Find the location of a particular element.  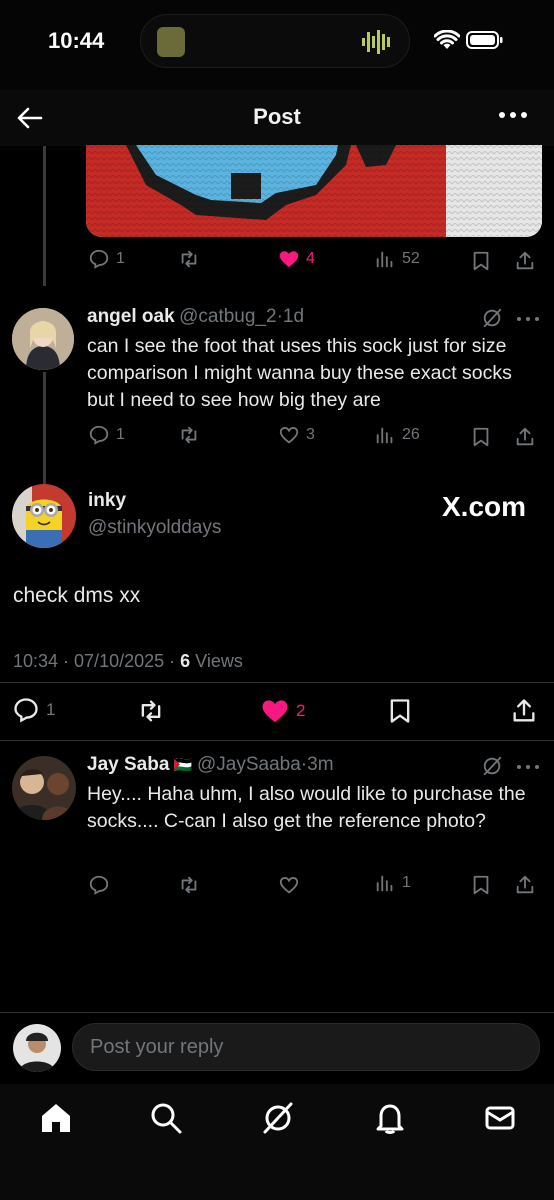

views-button: 26 is located at coordinates (397, 435).